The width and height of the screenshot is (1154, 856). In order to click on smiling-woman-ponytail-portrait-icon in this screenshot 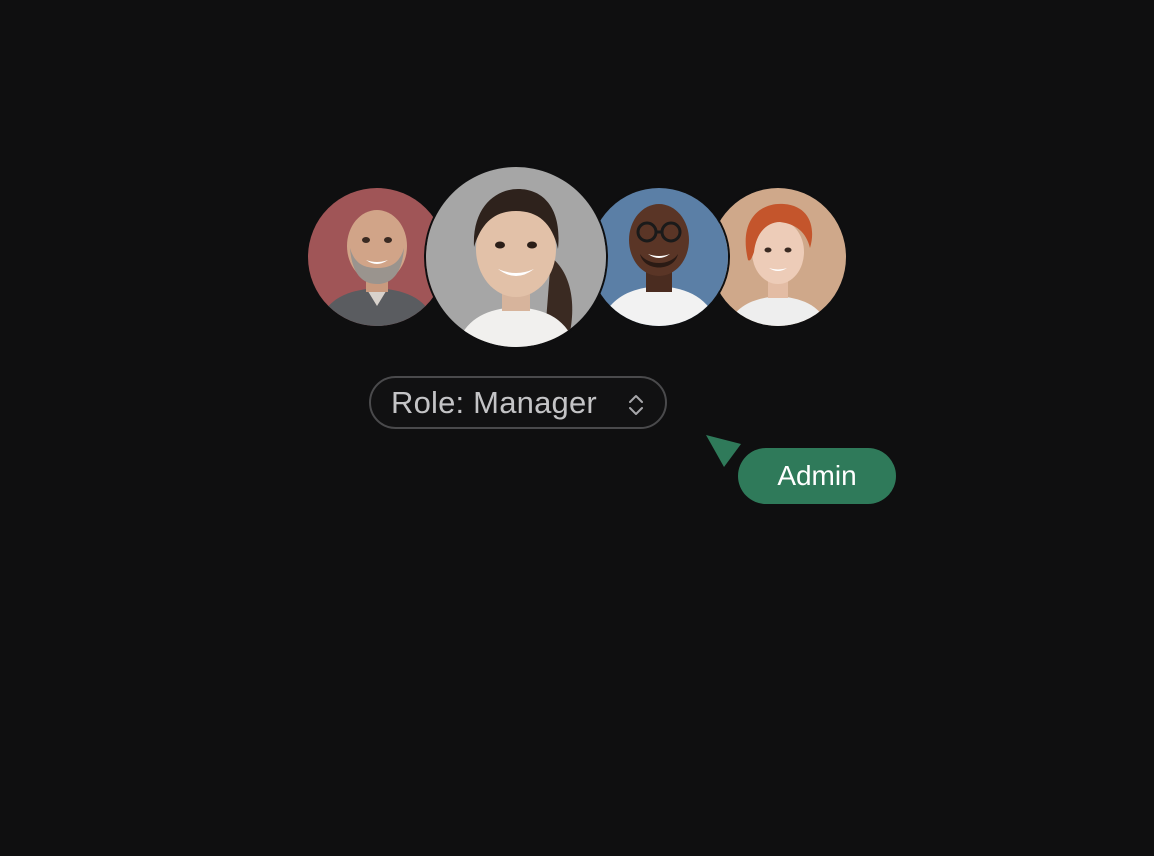, I will do `click(516, 257)`.